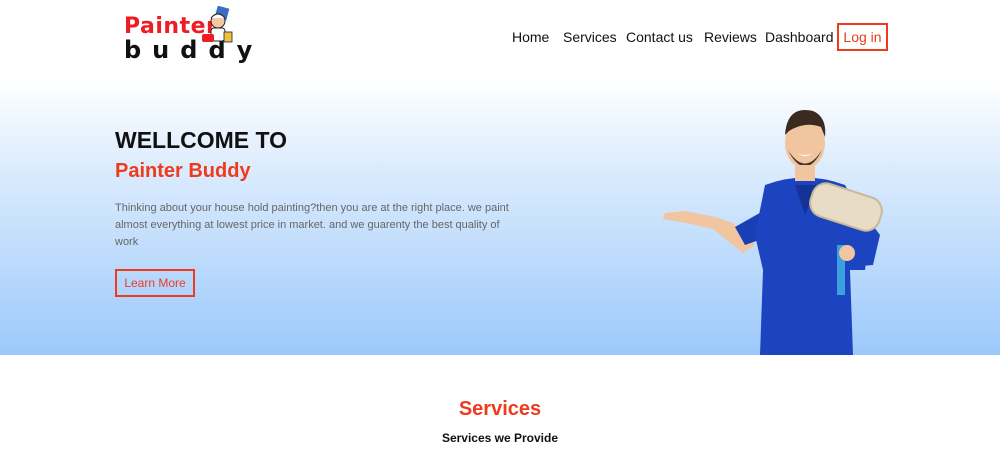  Describe the element at coordinates (217, 24) in the screenshot. I see `painter-mascot-icon` at that location.